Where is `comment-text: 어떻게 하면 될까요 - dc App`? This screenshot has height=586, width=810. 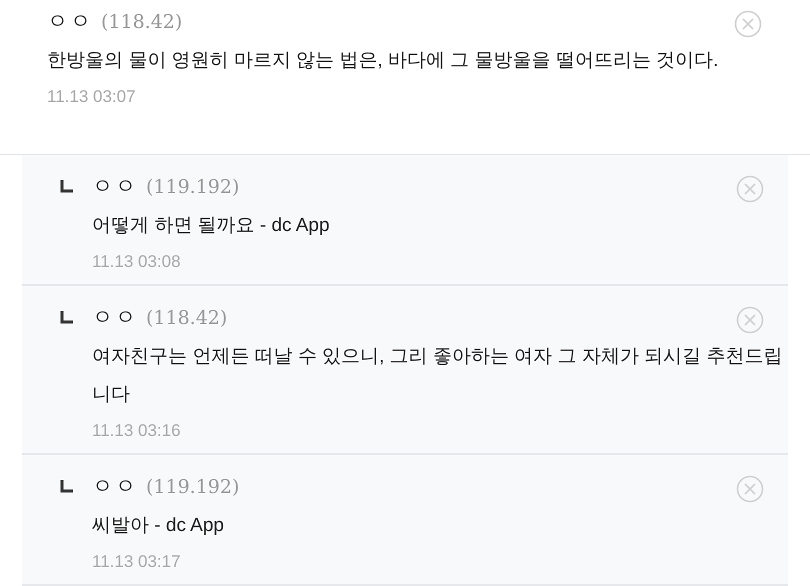 comment-text: 어떻게 하면 될까요 - dc App is located at coordinates (211, 226).